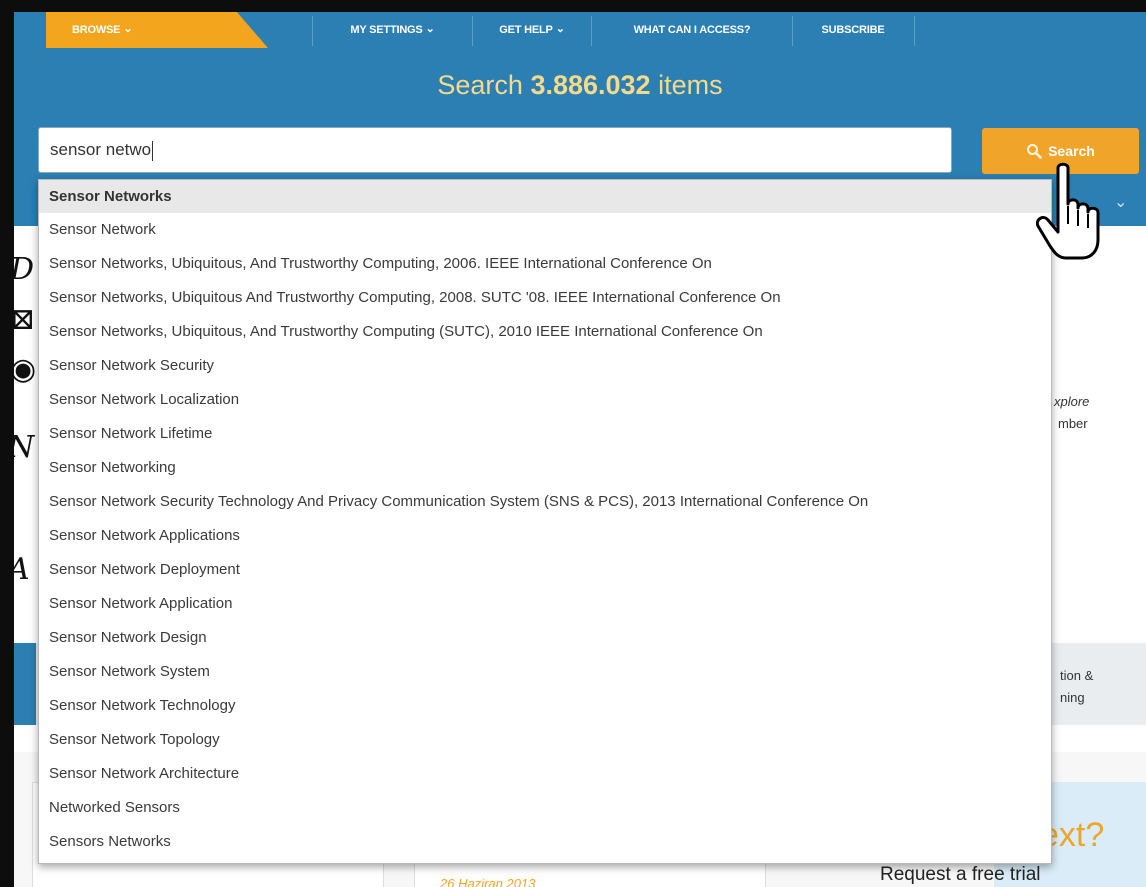  Describe the element at coordinates (101, 149) in the screenshot. I see `search-input-value: sensor netwo` at that location.